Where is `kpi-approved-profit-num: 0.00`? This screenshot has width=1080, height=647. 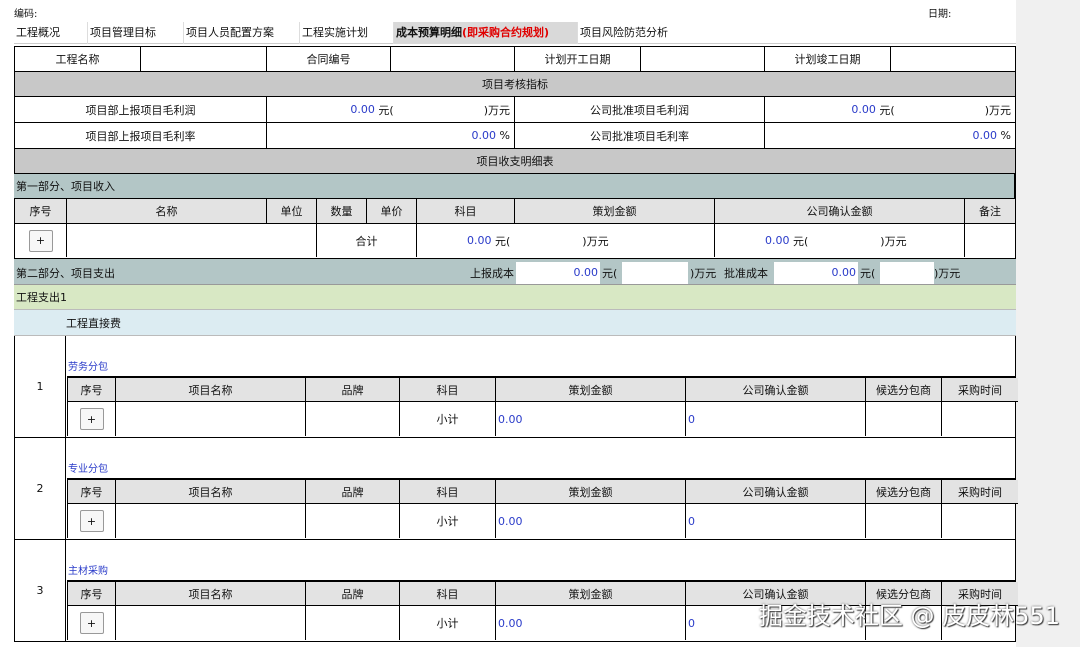 kpi-approved-profit-num: 0.00 is located at coordinates (863, 109).